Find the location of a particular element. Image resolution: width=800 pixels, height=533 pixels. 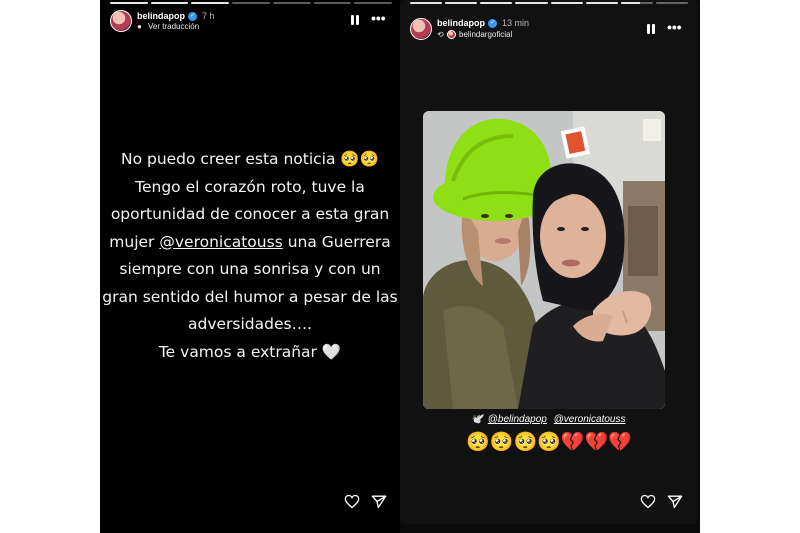

story-text-line: oportunidad de conocer a esta gran is located at coordinates (250, 214).